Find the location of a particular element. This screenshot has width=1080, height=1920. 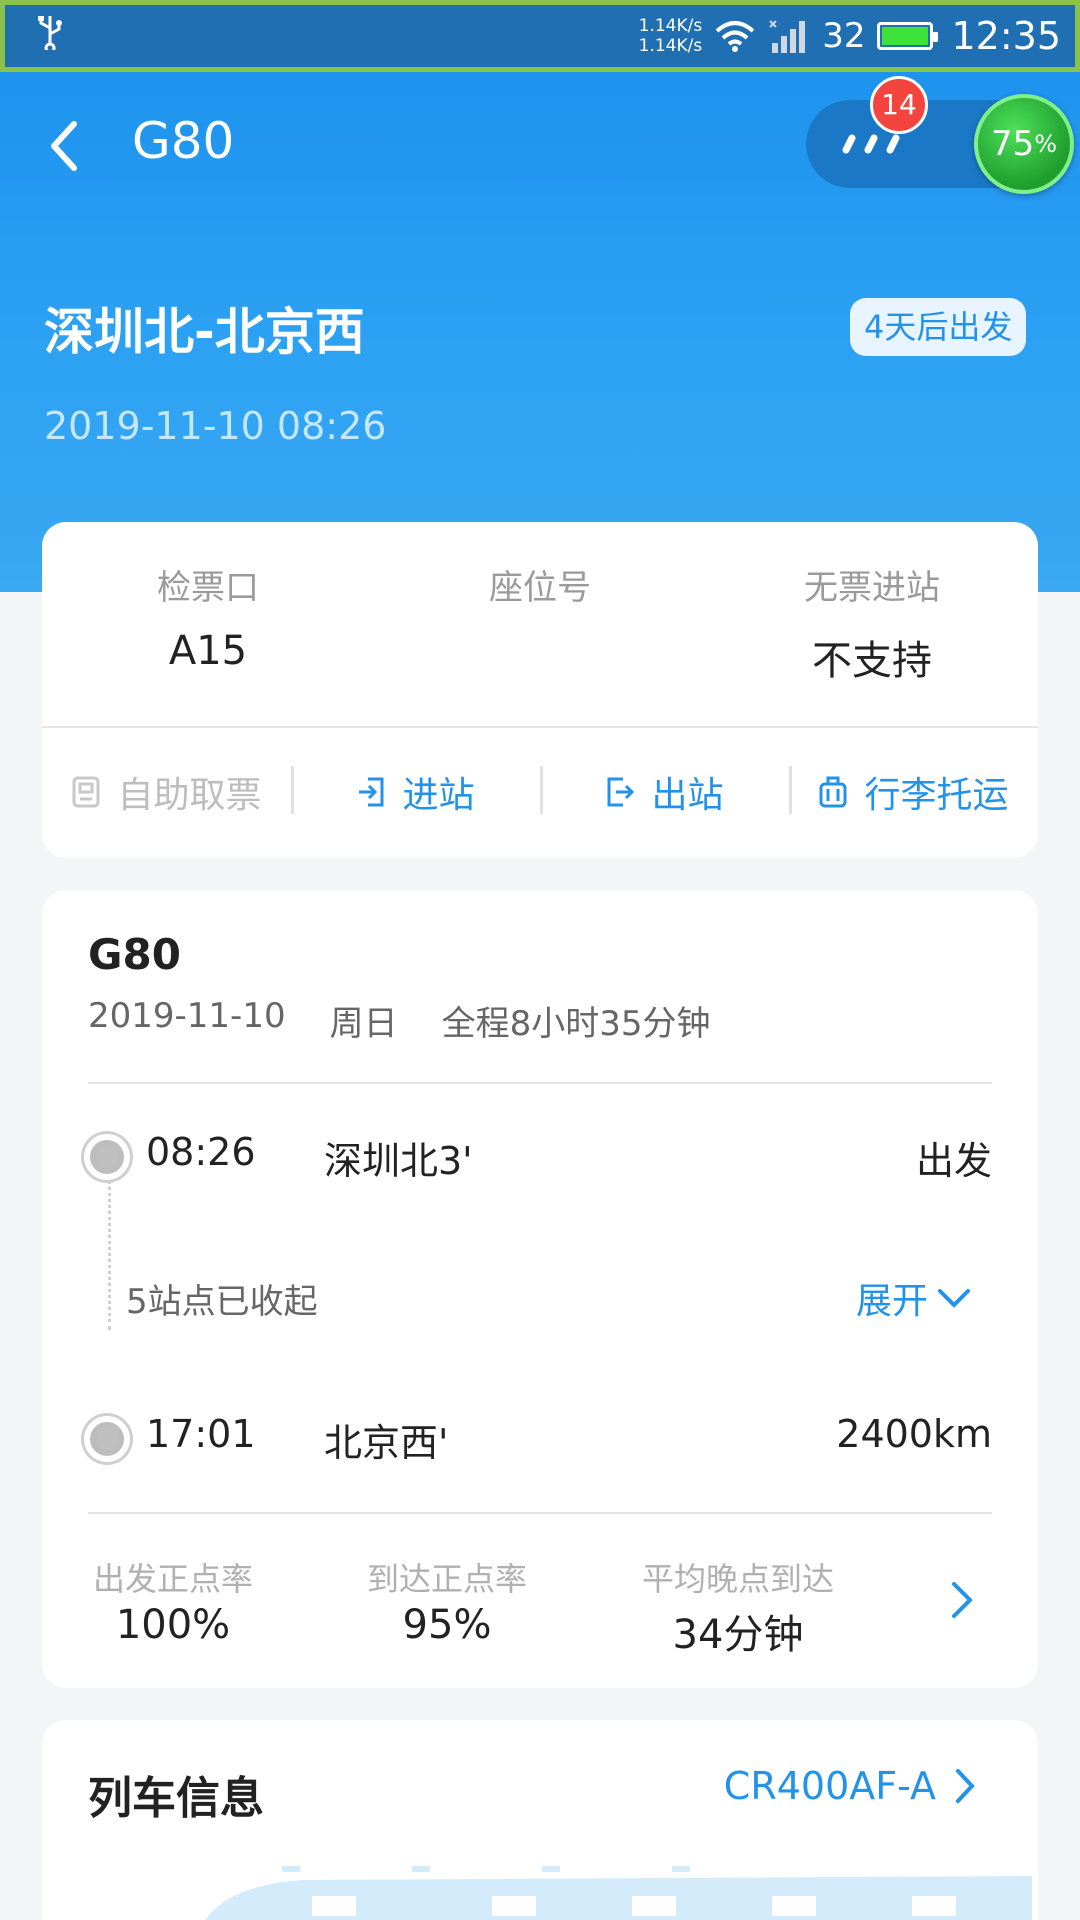

page-title: G80 is located at coordinates (183, 141).